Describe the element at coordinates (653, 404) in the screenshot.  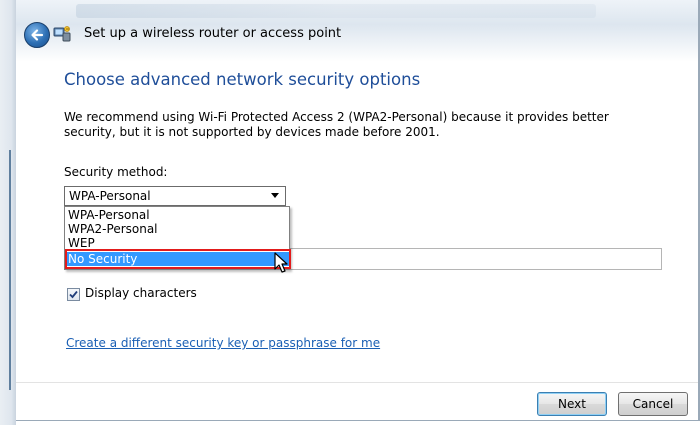
I see `cancel-button: Cancel` at that location.